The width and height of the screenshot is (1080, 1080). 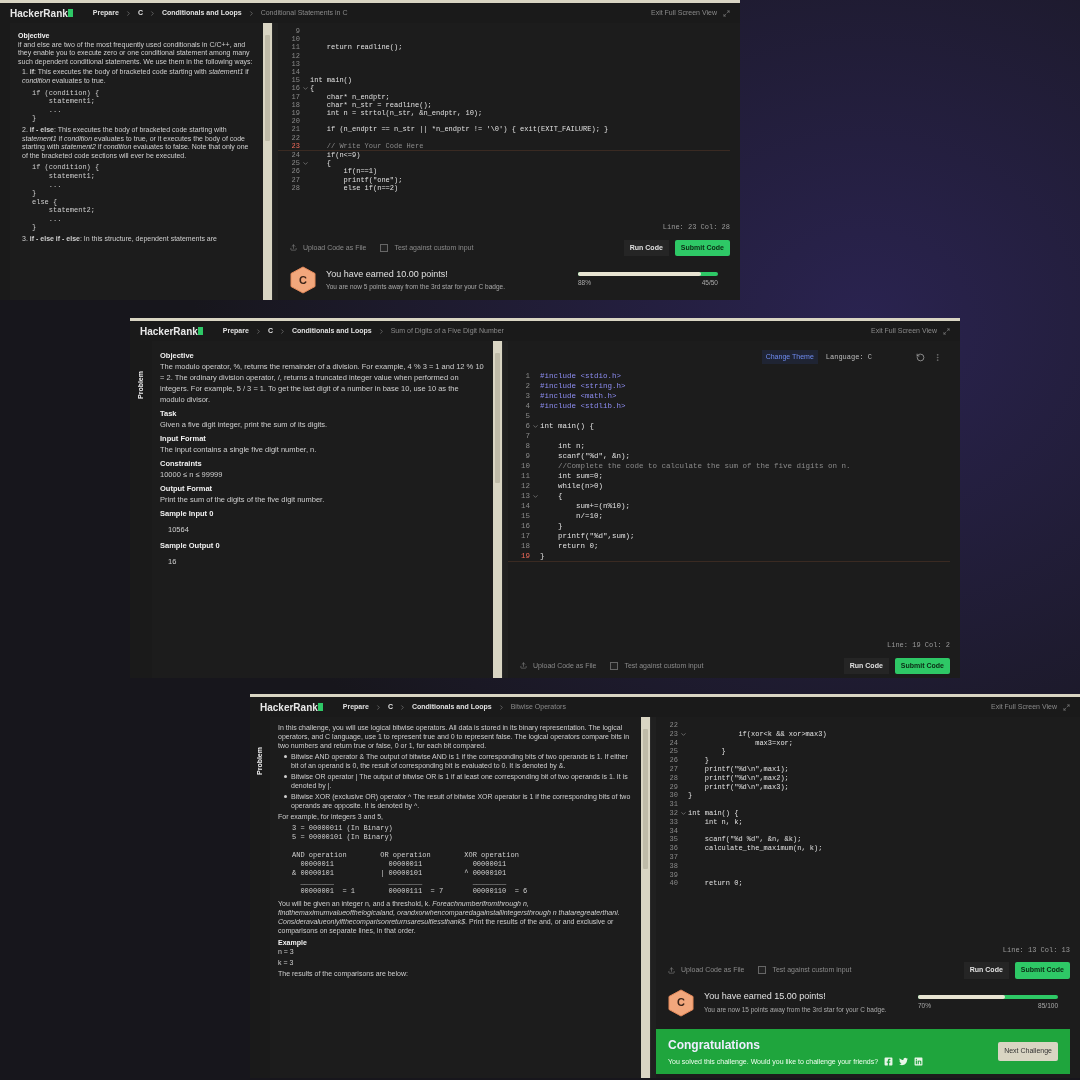 I want to click on points-message: You have earned 10.00 points!, so click(x=387, y=274).